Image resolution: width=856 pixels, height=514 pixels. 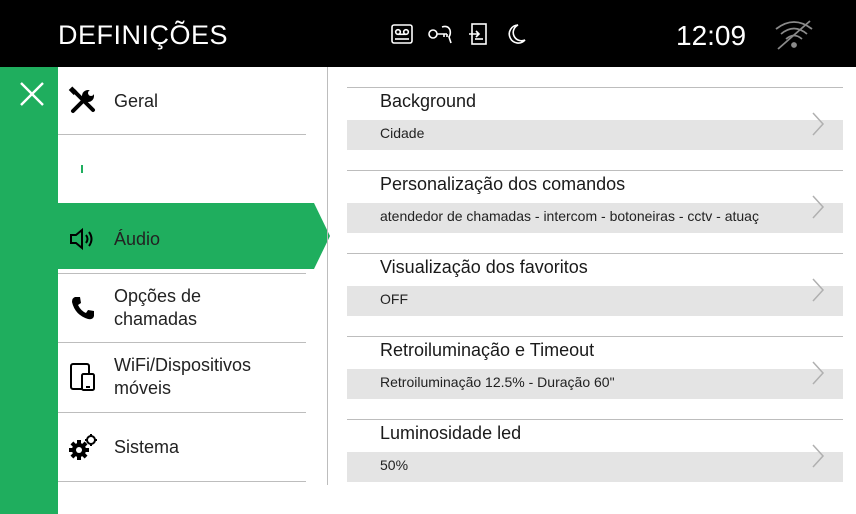 I want to click on setting-luminosidade: Luminosidade led 50%, so click(x=595, y=452).